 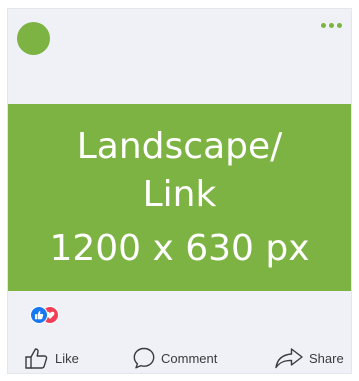 What do you see at coordinates (179, 146) in the screenshot?
I see `banner-line-1: Landscape/` at bounding box center [179, 146].